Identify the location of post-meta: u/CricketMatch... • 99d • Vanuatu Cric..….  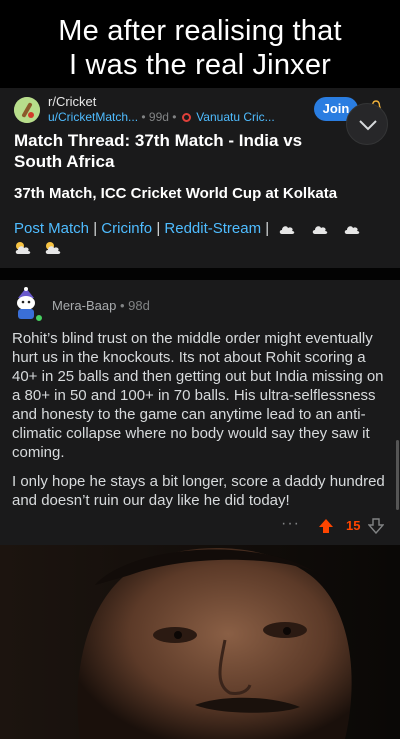
(161, 117).